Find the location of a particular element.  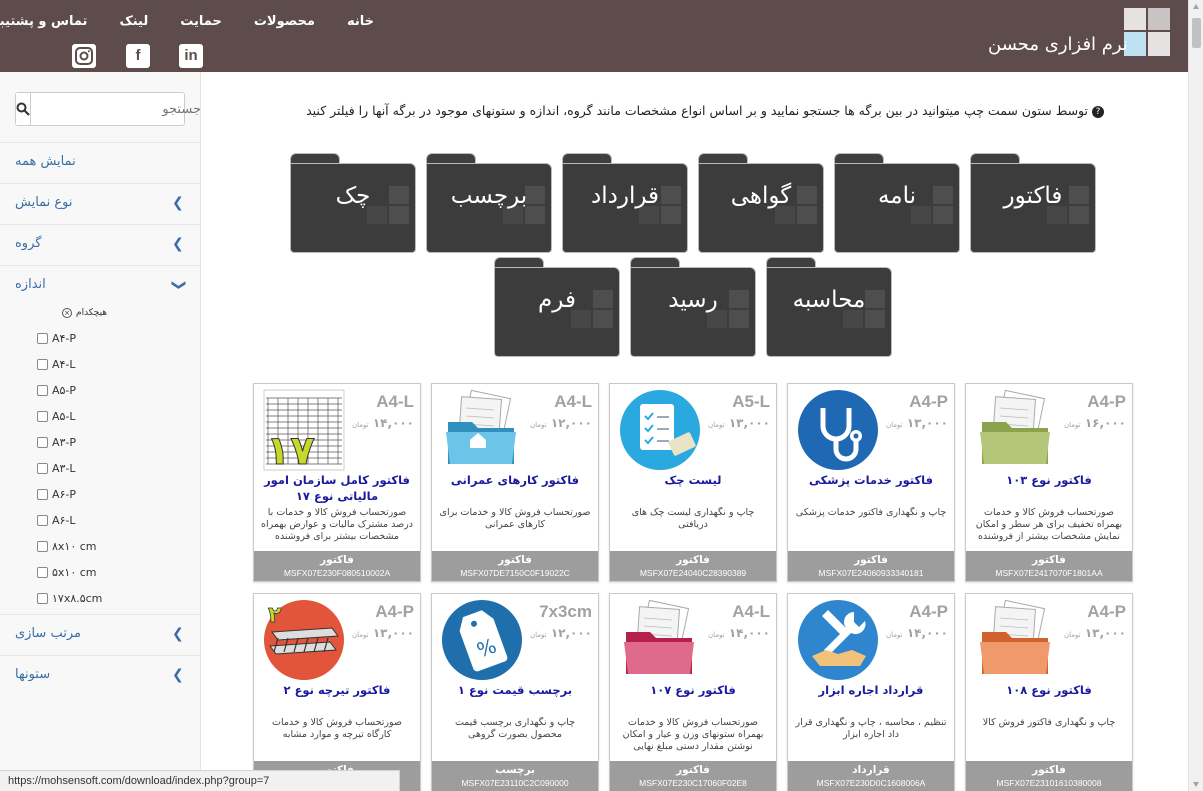

product-title: برچسب قیمت نوع ۱ is located at coordinates (515, 690).